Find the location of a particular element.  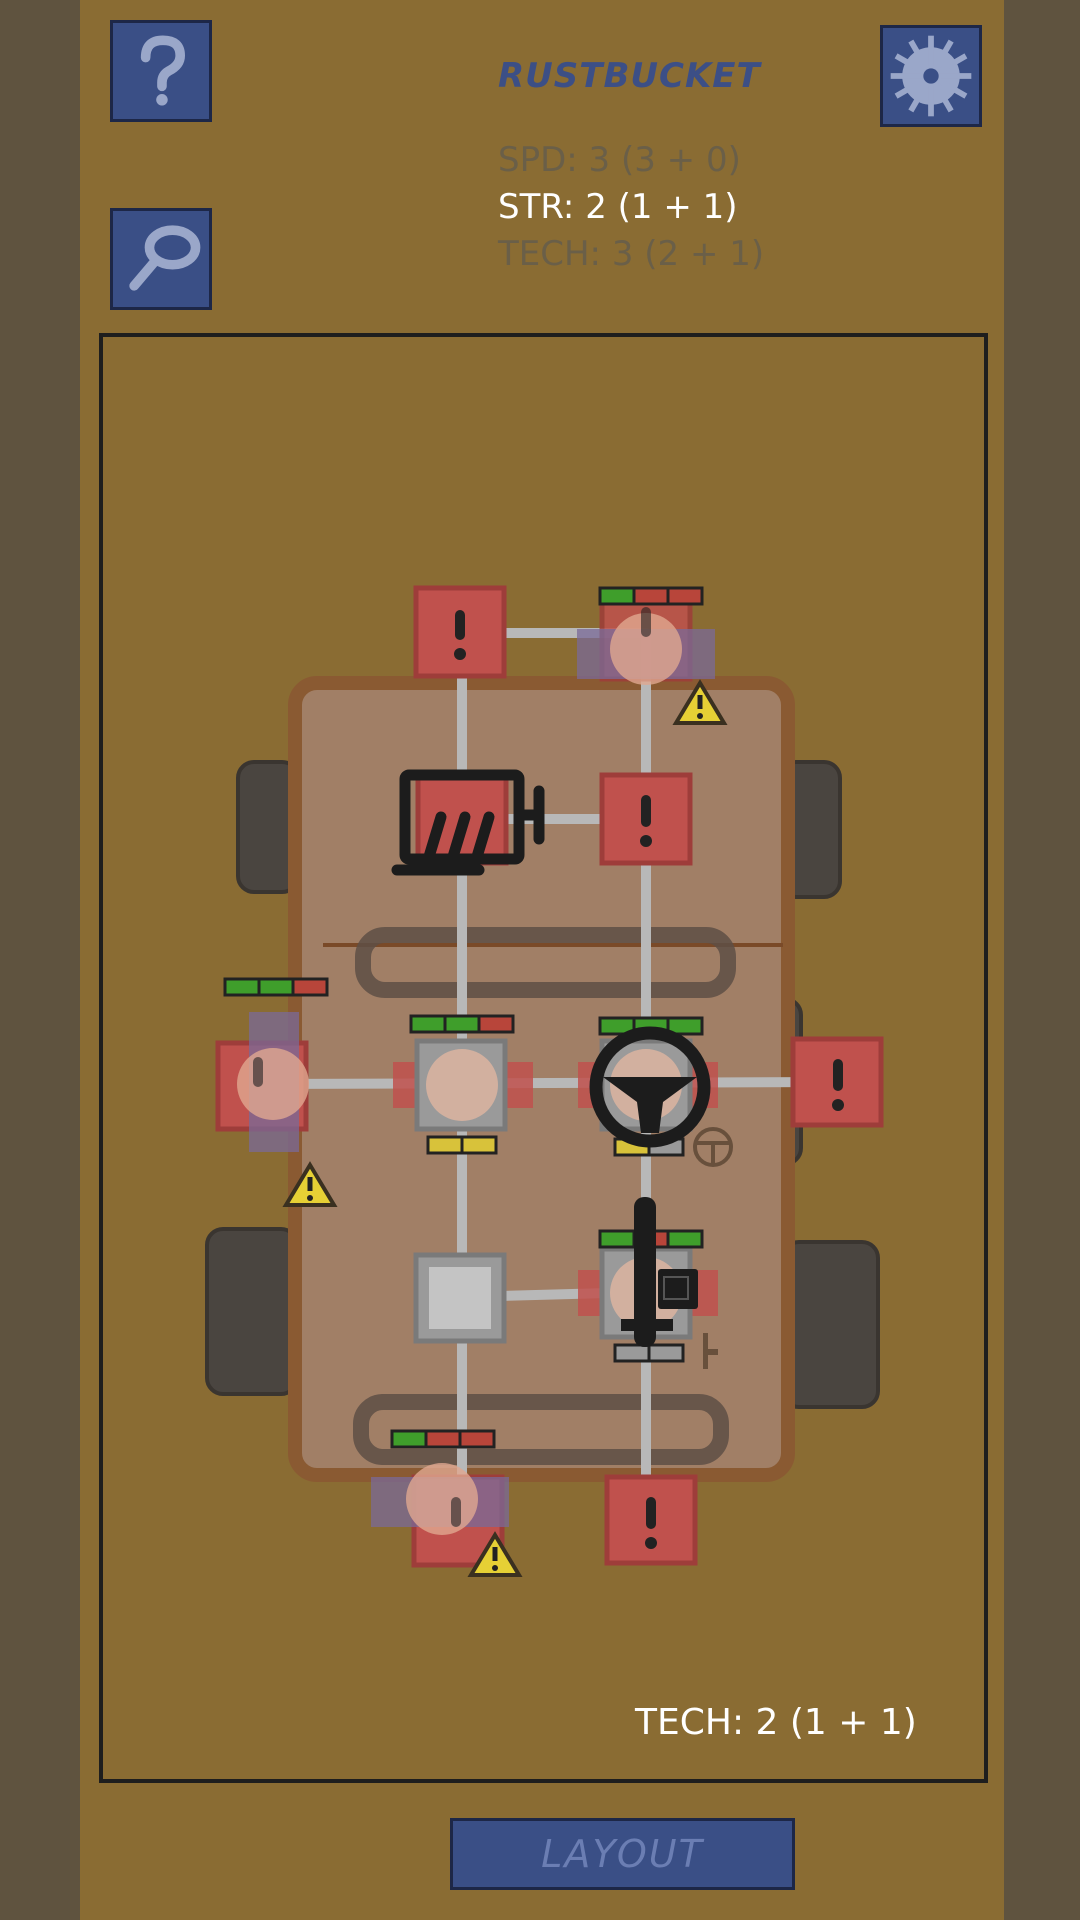

slot-far-right is located at coordinates (837, 1082).